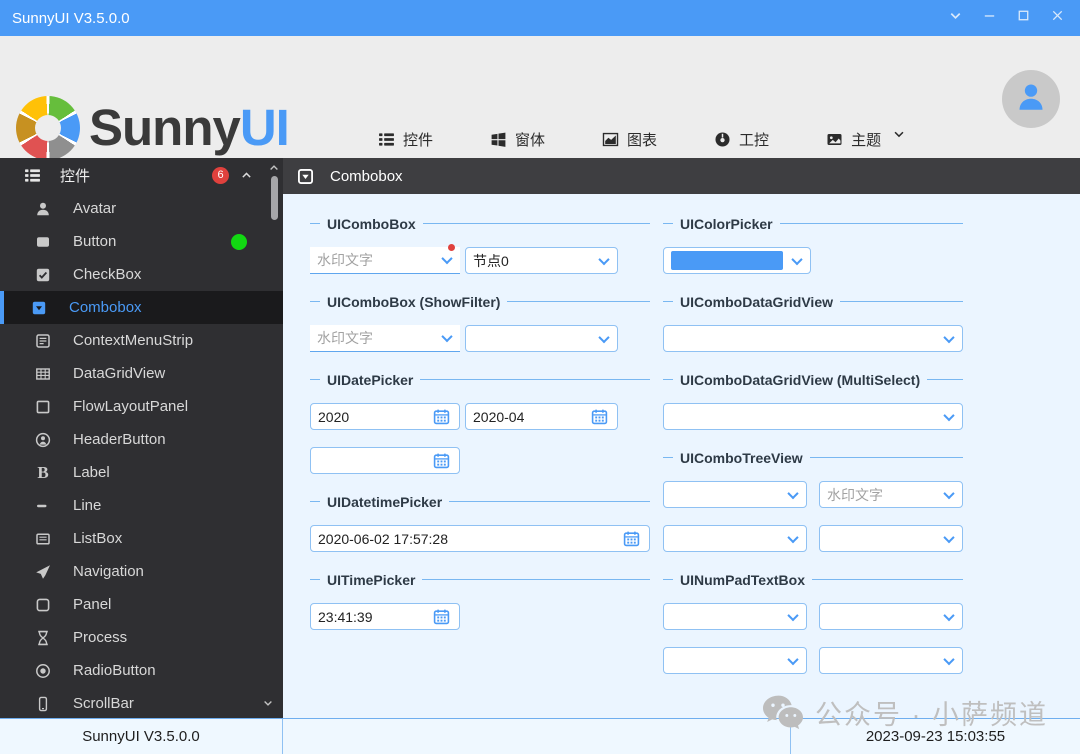 Image resolution: width=1080 pixels, height=754 pixels. I want to click on group-title-label: UIDatetimePicker, so click(385, 501).